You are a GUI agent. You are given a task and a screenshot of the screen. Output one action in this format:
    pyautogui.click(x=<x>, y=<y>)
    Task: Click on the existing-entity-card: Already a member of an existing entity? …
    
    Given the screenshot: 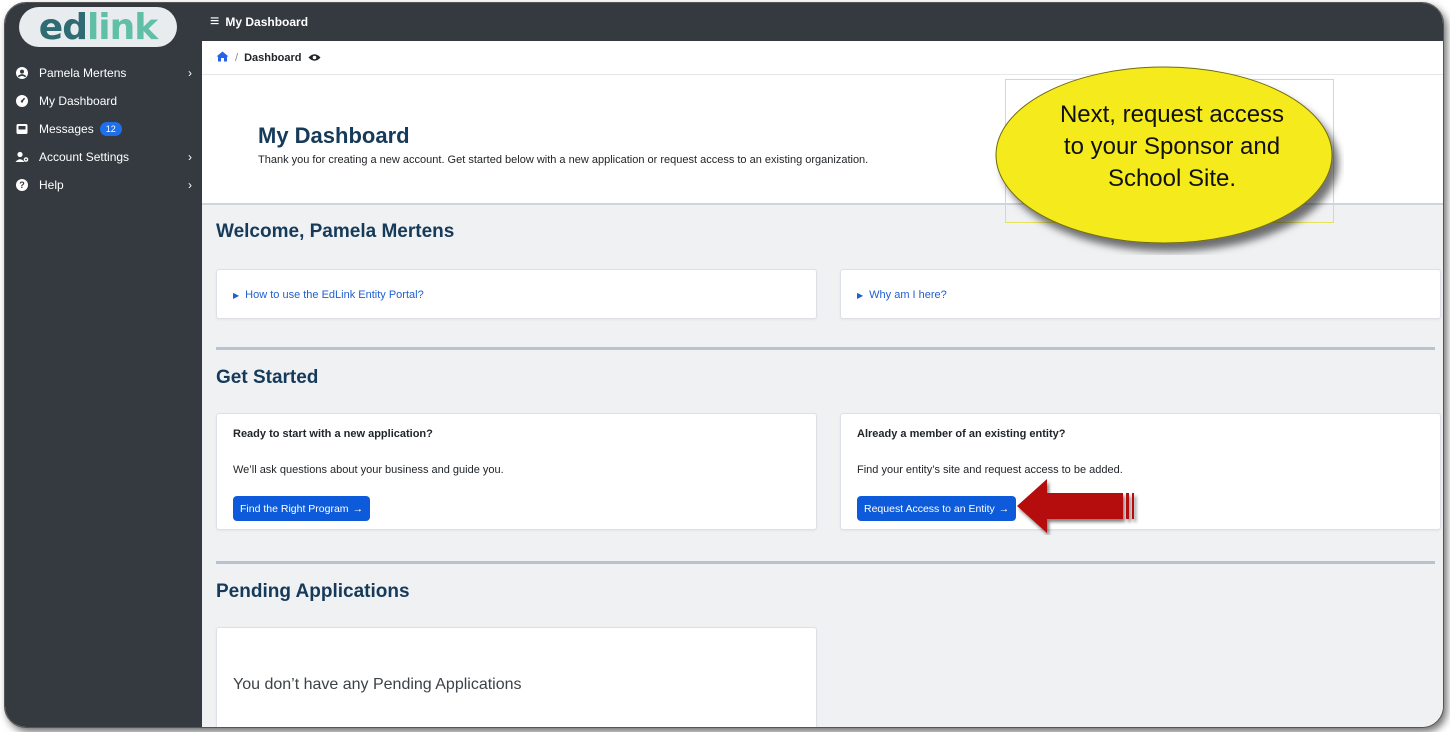 What is the action you would take?
    pyautogui.click(x=1140, y=471)
    